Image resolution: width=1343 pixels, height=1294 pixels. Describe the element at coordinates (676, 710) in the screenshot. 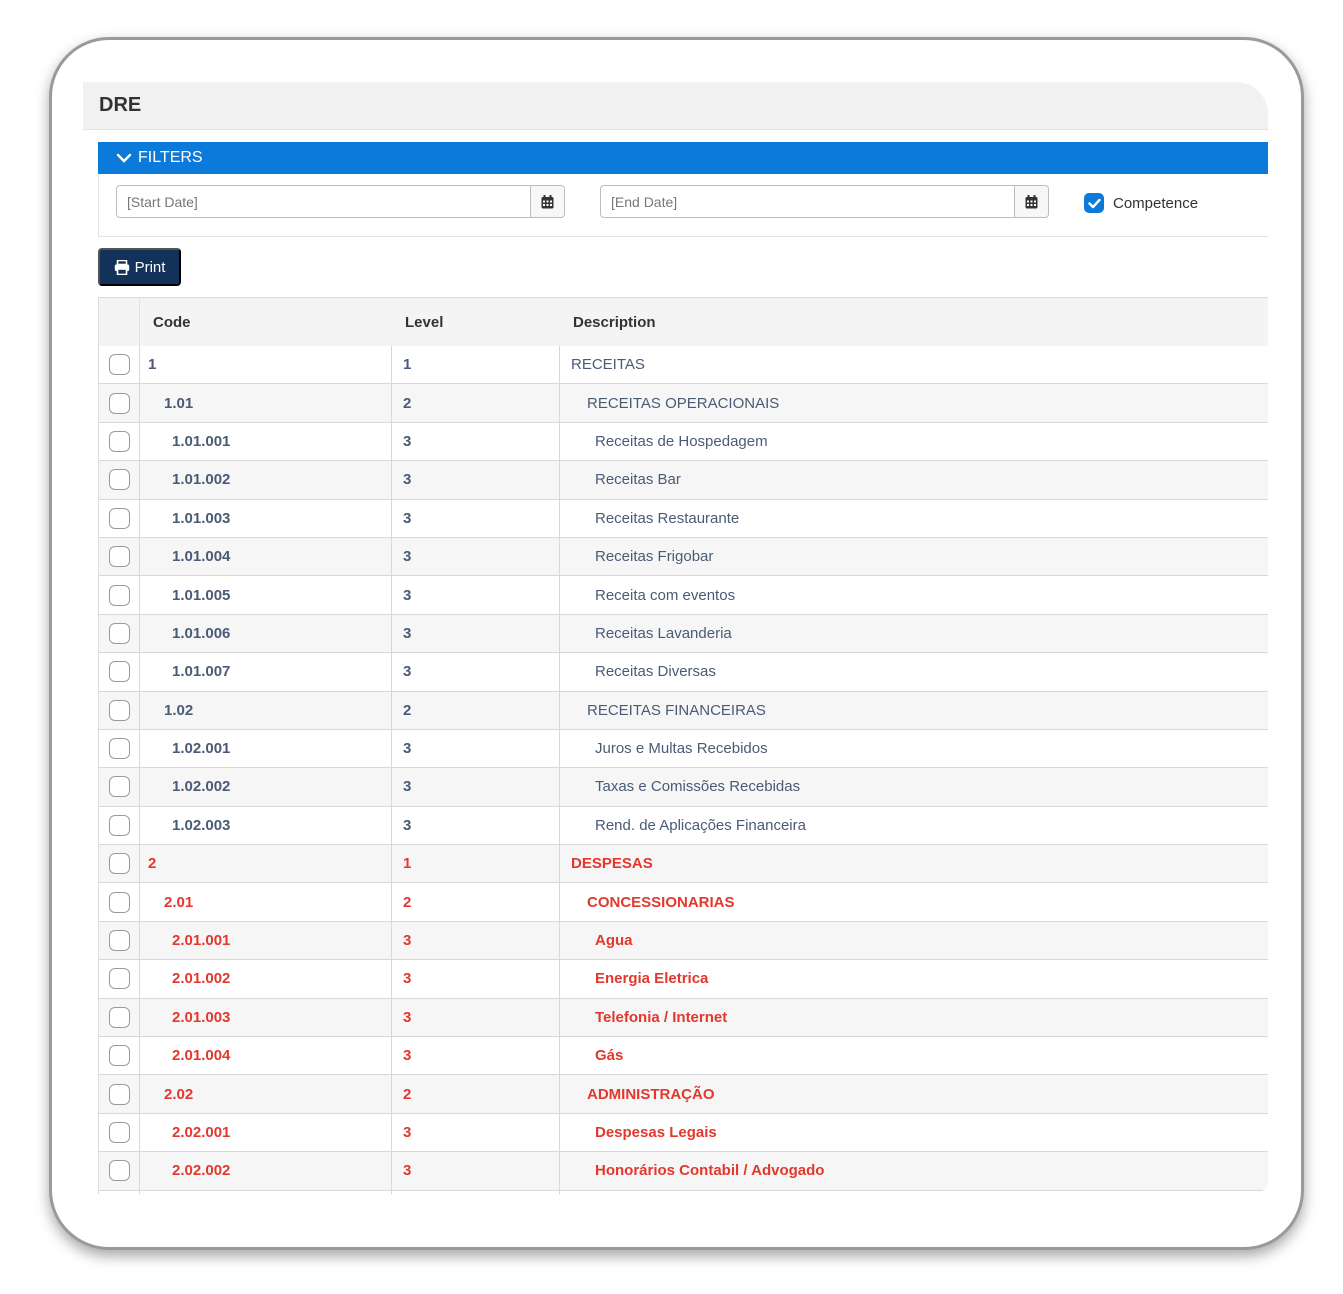

I see `cell-description: RECEITAS FINANCEIRAS` at that location.